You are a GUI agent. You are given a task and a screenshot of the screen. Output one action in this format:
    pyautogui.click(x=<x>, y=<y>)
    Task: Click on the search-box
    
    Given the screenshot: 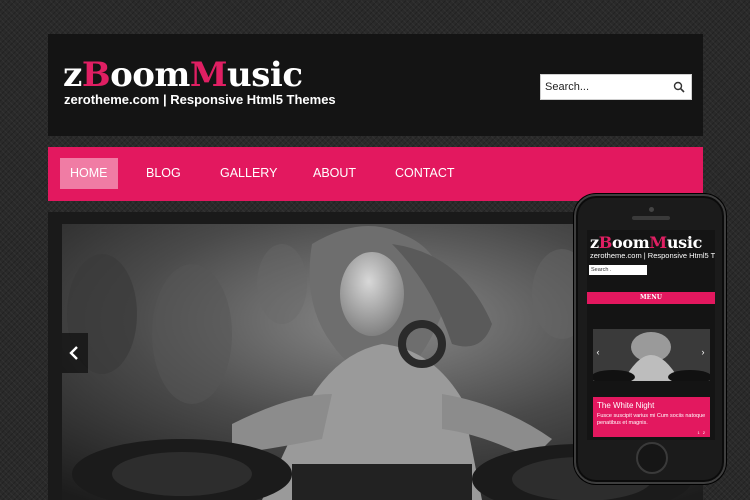 What is the action you would take?
    pyautogui.click(x=616, y=87)
    